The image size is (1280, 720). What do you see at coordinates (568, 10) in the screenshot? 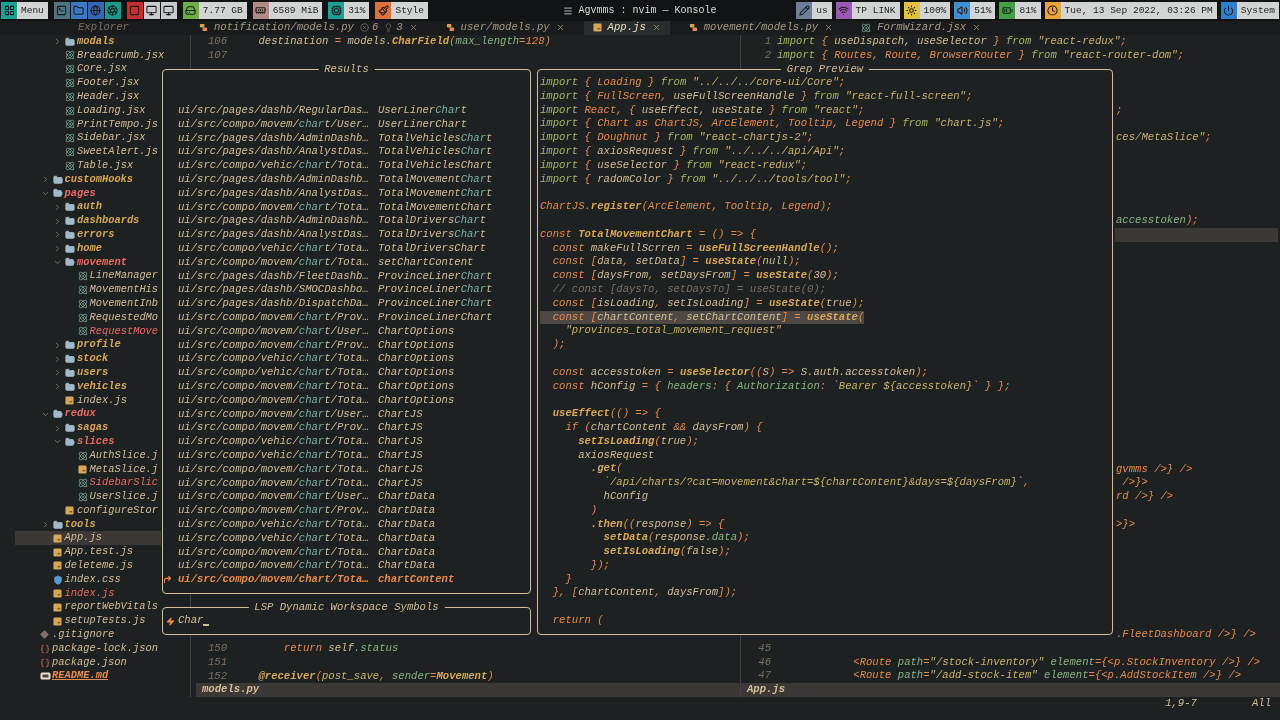
I see `menu-icon` at bounding box center [568, 10].